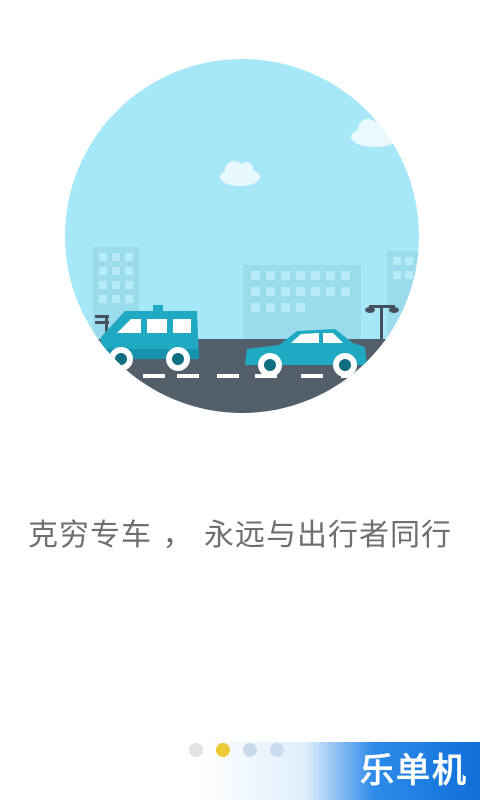  I want to click on onboarding-tagline: 克穷专车 ， 永远与出行者同行, so click(240, 535).